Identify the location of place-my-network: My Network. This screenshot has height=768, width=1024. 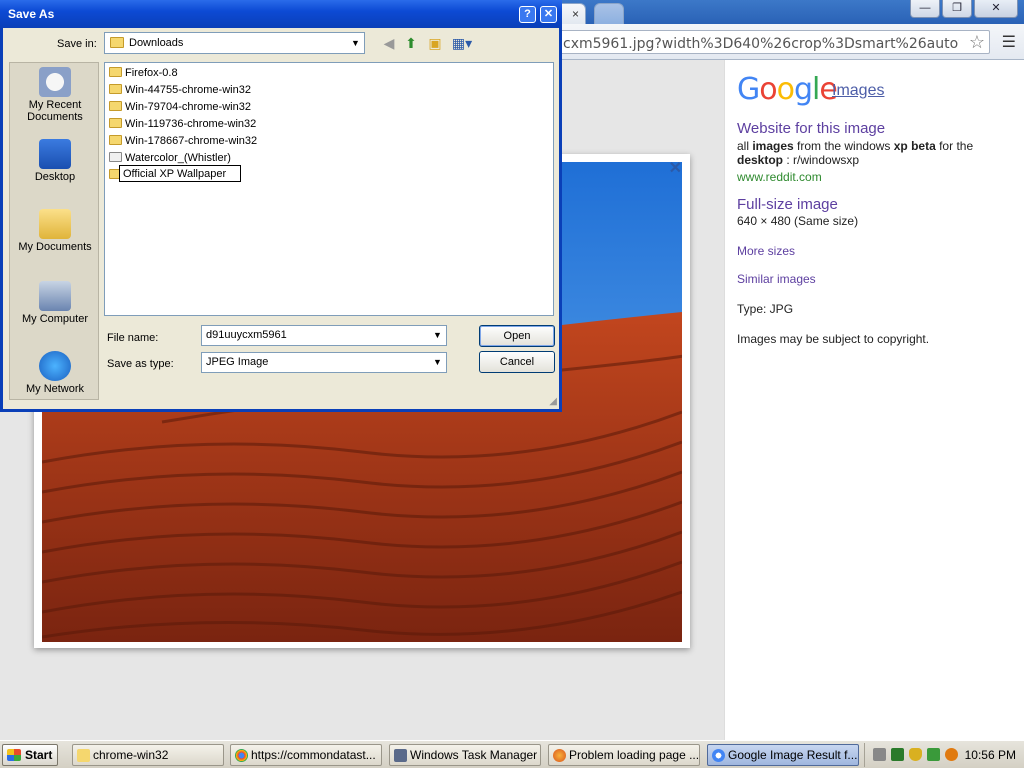
(55, 373).